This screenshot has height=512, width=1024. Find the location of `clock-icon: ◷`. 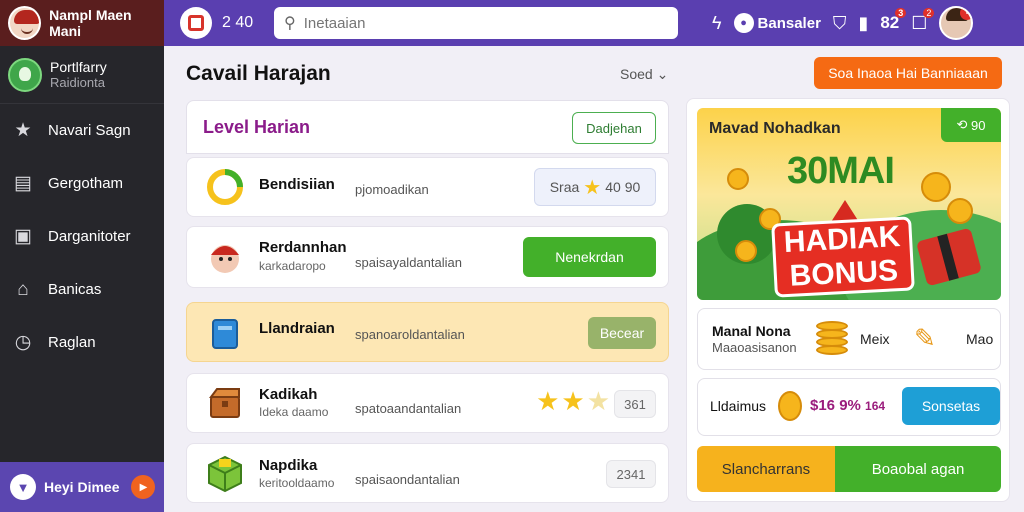

clock-icon: ◷ is located at coordinates (23, 342).